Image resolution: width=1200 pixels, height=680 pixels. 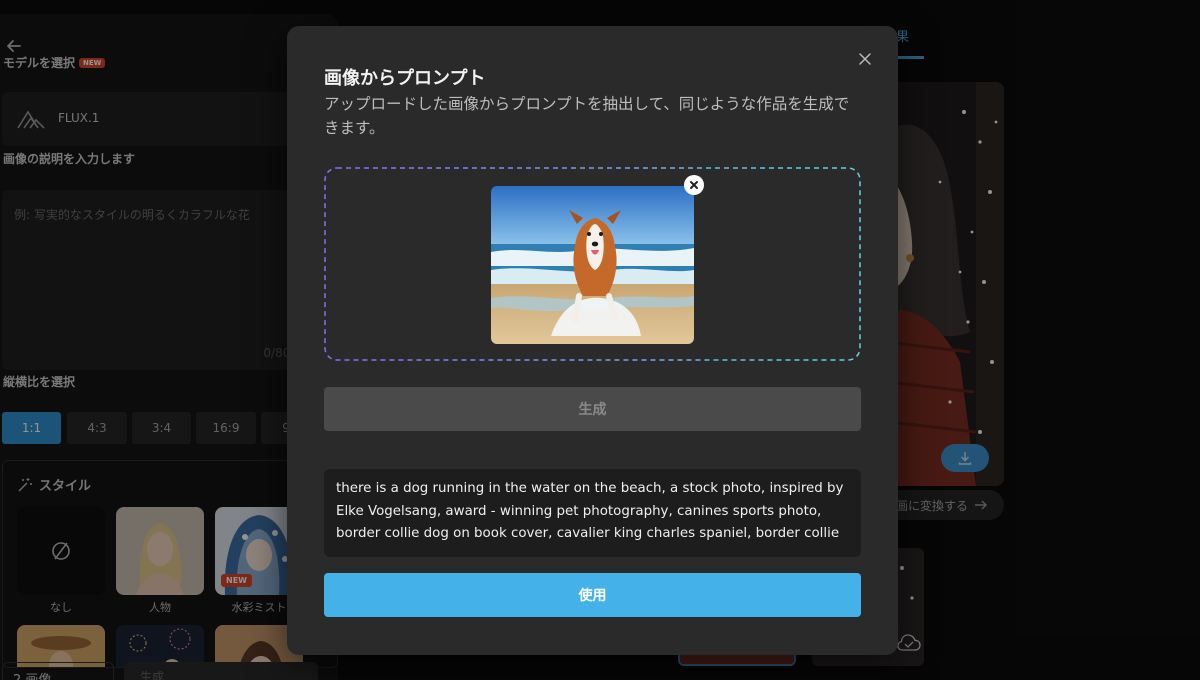 I want to click on close-x-icon, so click(x=694, y=185).